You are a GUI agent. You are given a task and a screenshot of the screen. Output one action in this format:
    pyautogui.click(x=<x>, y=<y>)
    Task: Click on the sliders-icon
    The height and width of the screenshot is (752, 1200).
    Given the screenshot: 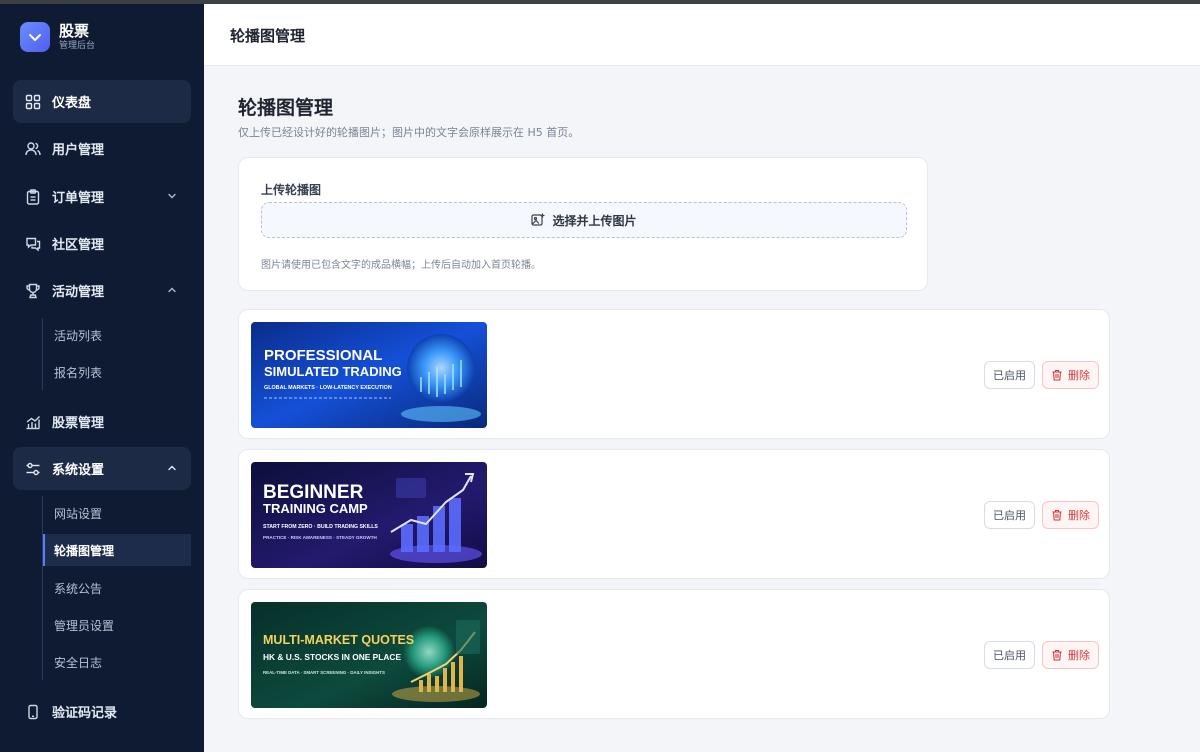 What is the action you would take?
    pyautogui.click(x=33, y=469)
    